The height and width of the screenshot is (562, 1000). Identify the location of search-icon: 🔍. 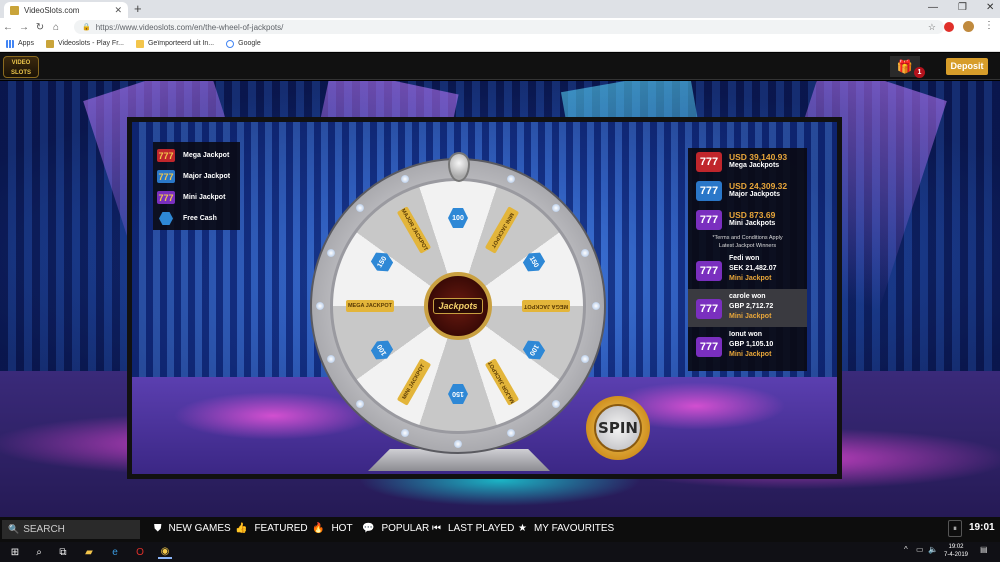
(14, 529).